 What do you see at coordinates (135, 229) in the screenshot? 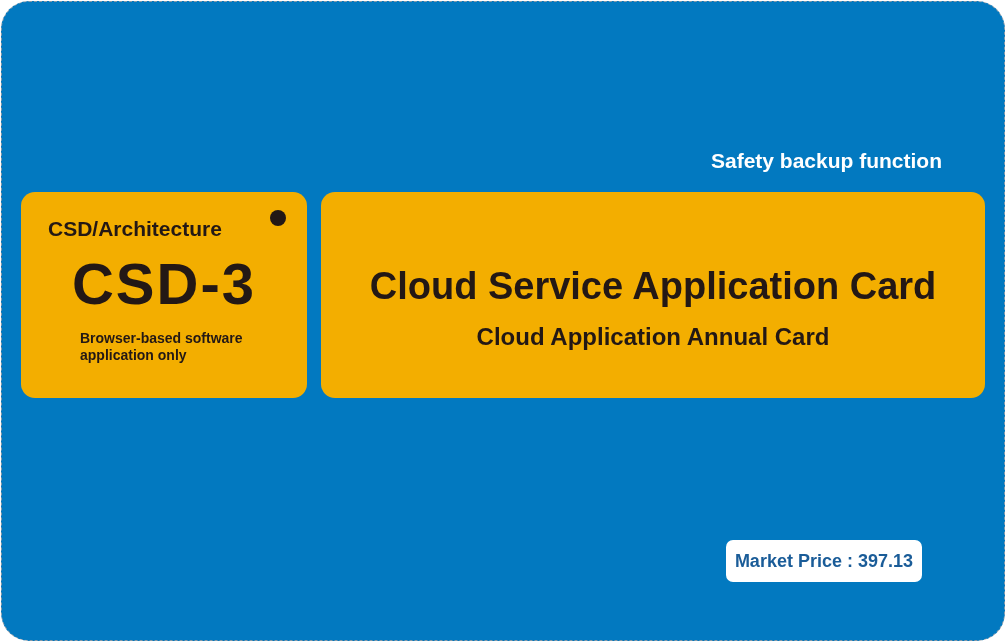
I see `category-label: CSD/Architecture` at bounding box center [135, 229].